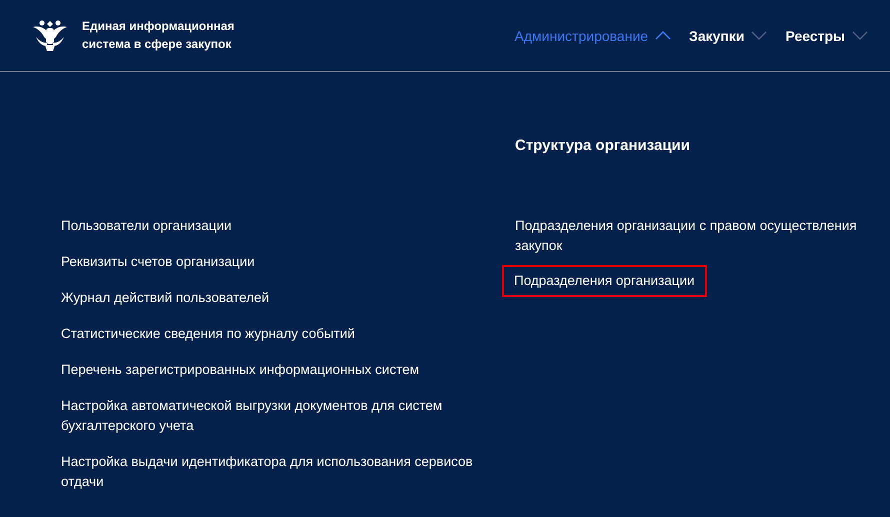 The height and width of the screenshot is (517, 890). Describe the element at coordinates (701, 236) in the screenshot. I see `menu-link: Подразделения организации с правом осуществления закупок` at that location.